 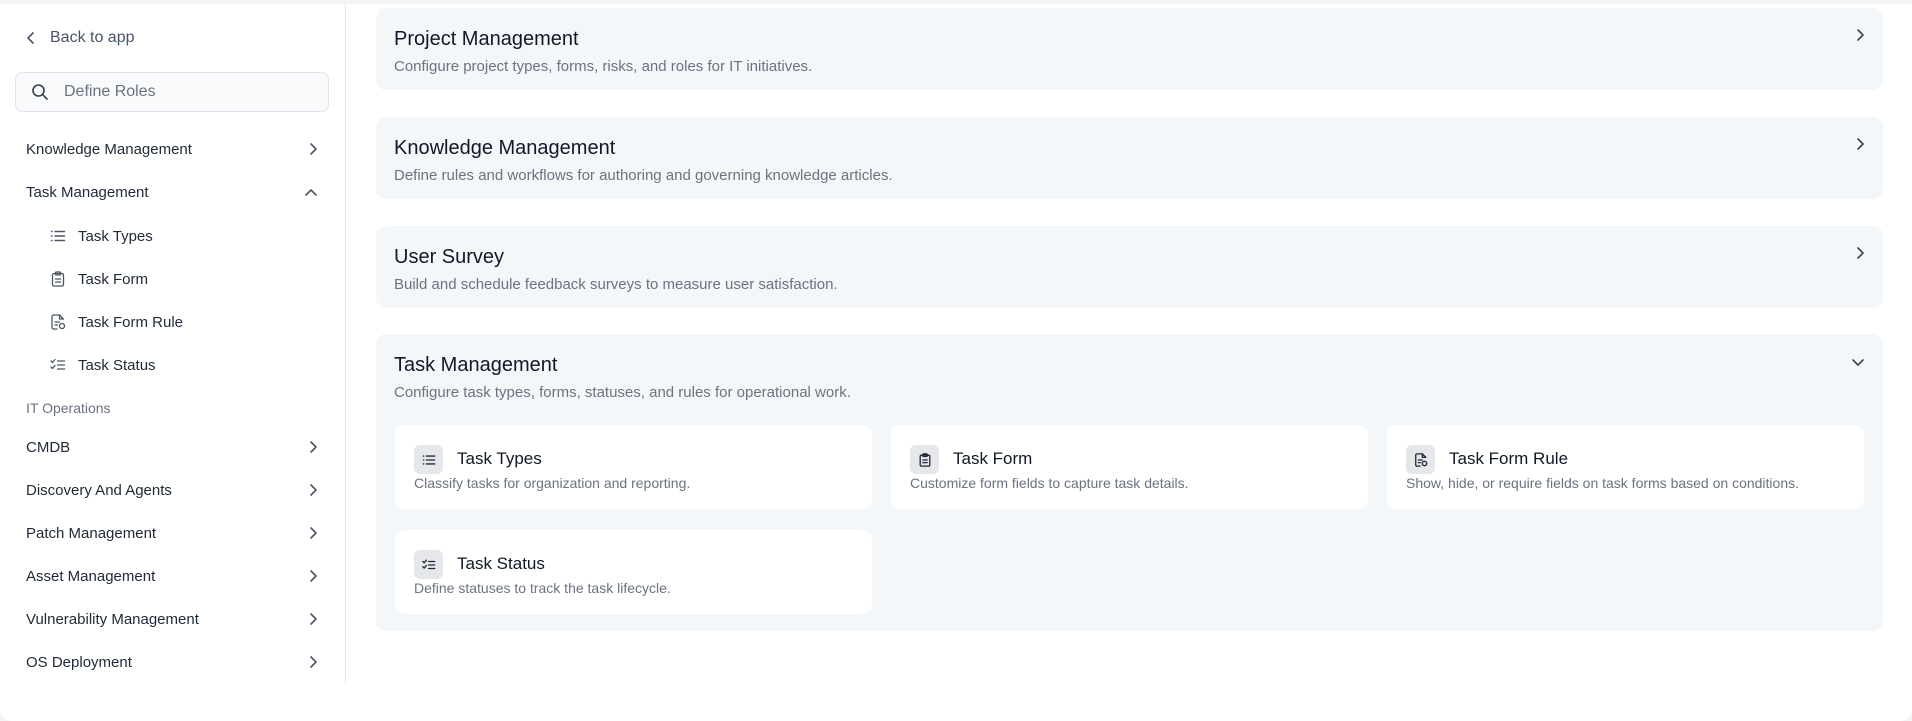 I want to click on sidebar-item-label: Asset Management, so click(x=91, y=576).